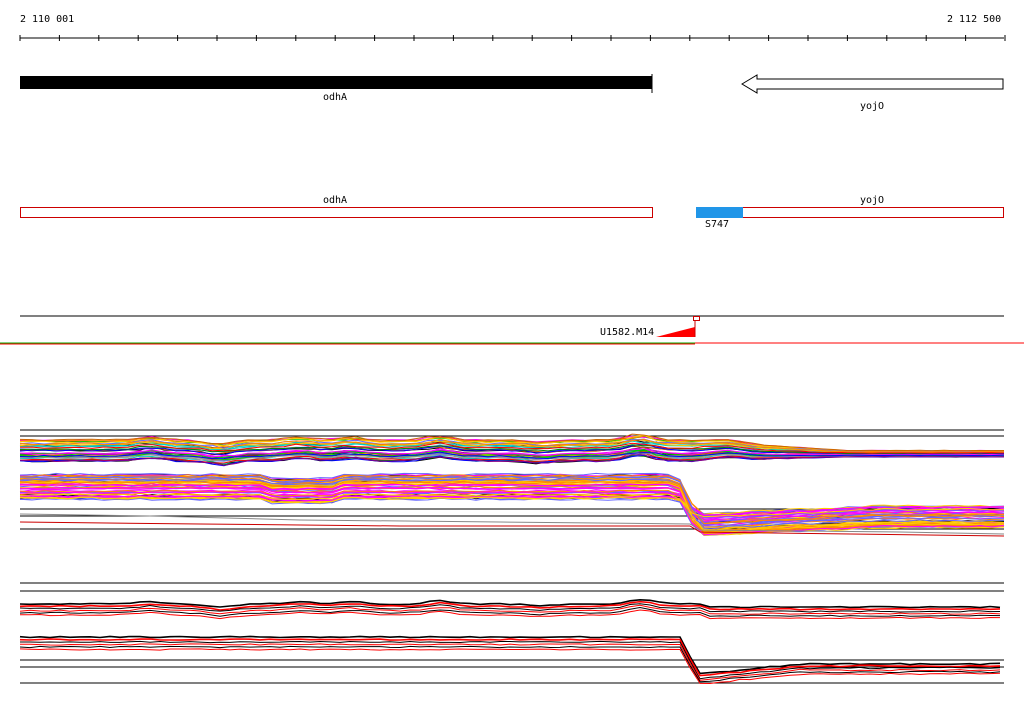 This screenshot has height=714, width=1024. I want to click on gene-track, so click(512, 84).